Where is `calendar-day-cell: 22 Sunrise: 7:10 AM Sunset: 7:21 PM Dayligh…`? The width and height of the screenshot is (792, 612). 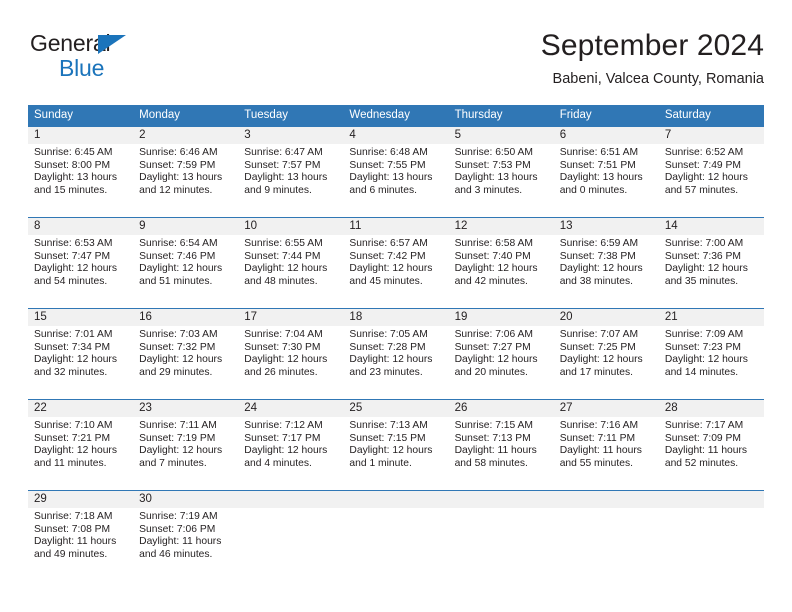 calendar-day-cell: 22 Sunrise: 7:10 AM Sunset: 7:21 PM Dayligh… is located at coordinates (81, 445).